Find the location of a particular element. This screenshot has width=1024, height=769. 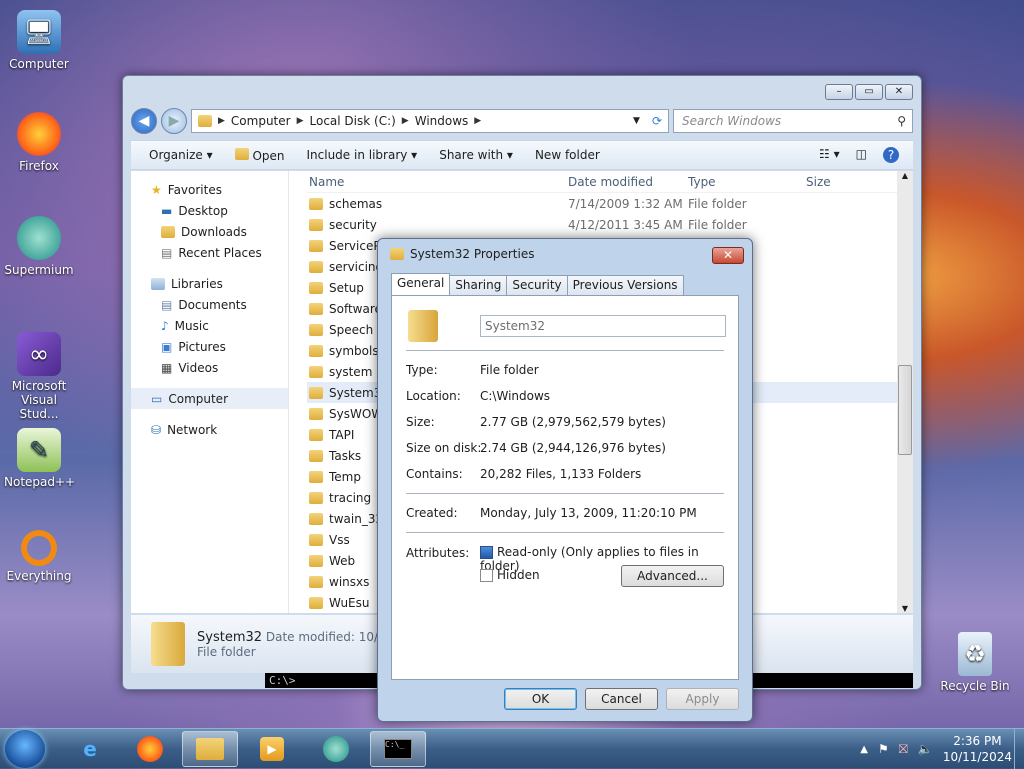

file-date-cell: 7/14/2009 1:32 AM is located at coordinates (625, 203).